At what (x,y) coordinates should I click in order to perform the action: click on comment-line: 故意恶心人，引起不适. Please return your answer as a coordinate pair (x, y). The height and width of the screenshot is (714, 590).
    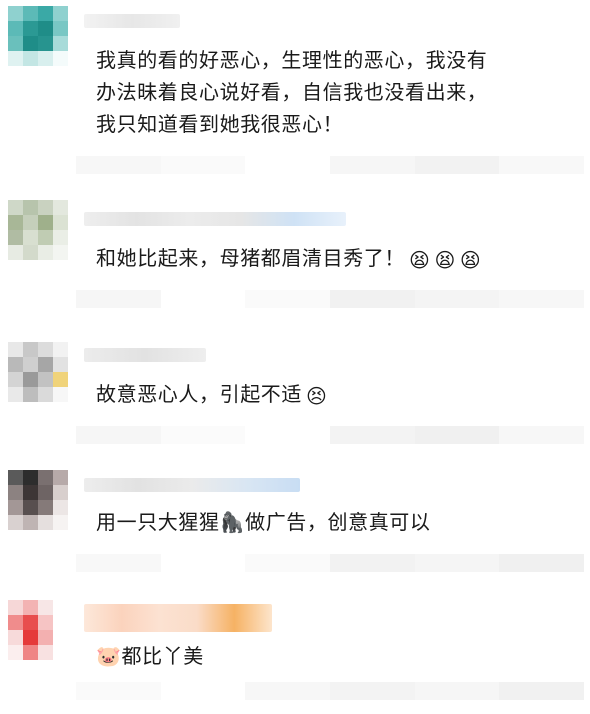
    Looking at the image, I should click on (199, 394).